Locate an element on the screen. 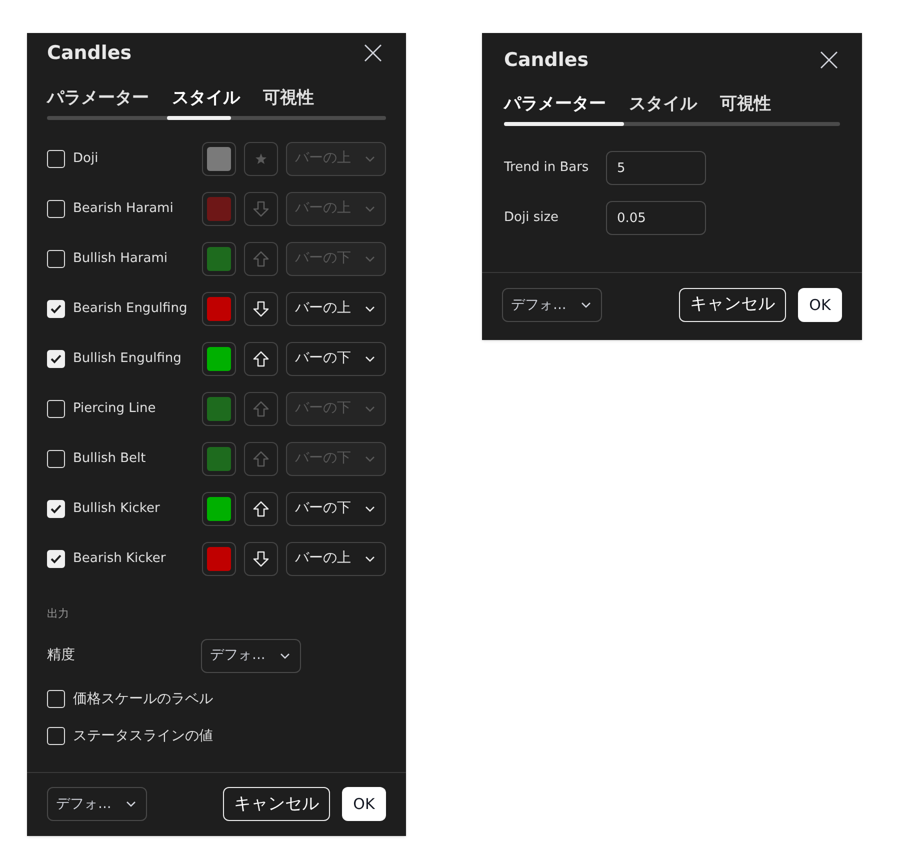 The image size is (906, 855). field-label: Trend in Bars is located at coordinates (547, 168).